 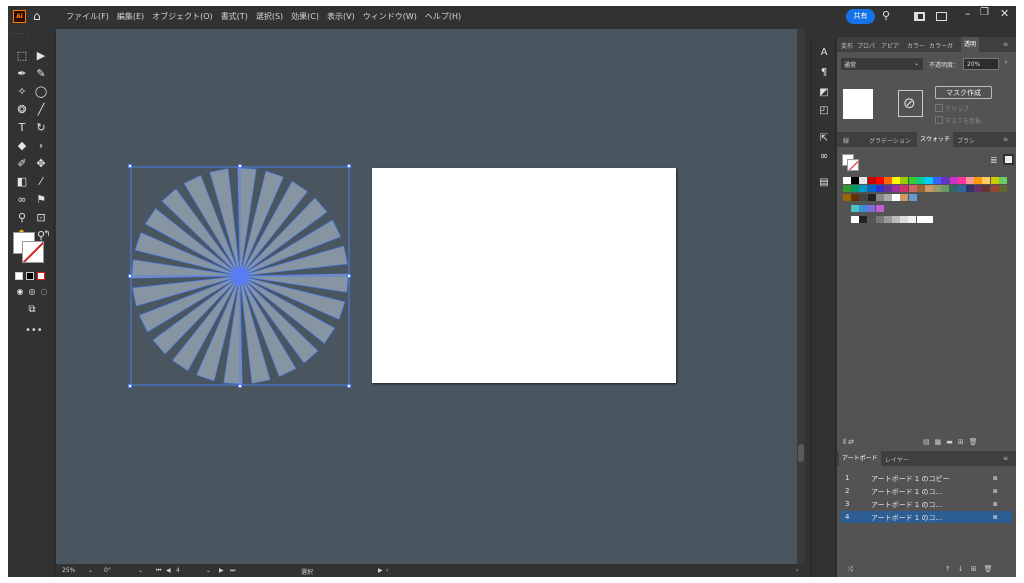 What do you see at coordinates (941, 16) in the screenshot?
I see `workspace-switcher-icon` at bounding box center [941, 16].